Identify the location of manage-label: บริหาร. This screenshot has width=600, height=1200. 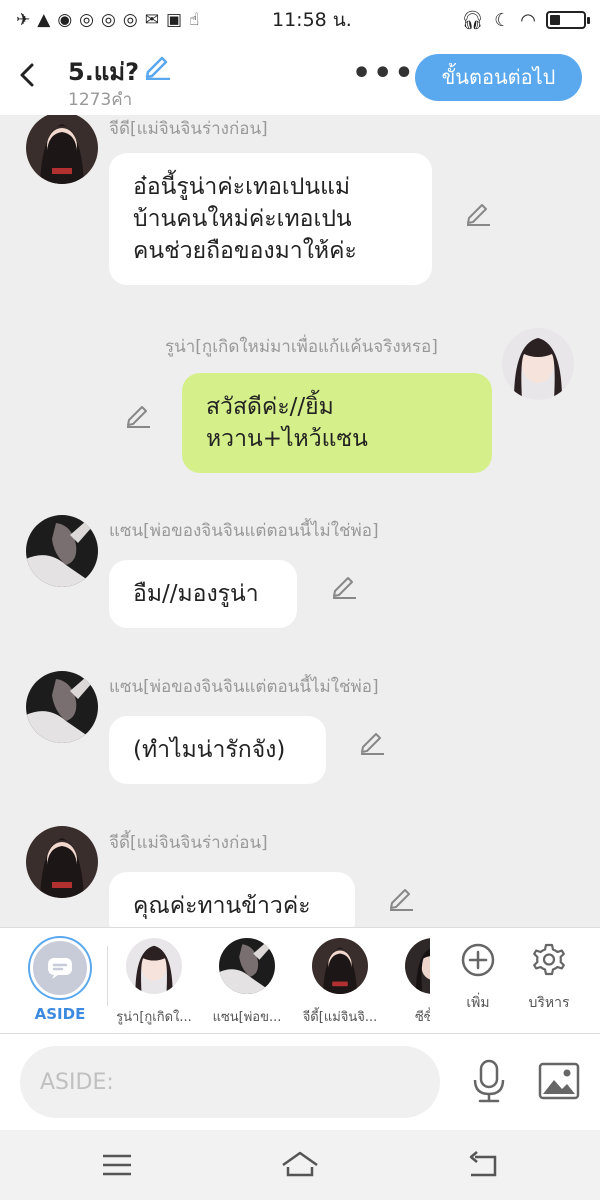
(549, 1003).